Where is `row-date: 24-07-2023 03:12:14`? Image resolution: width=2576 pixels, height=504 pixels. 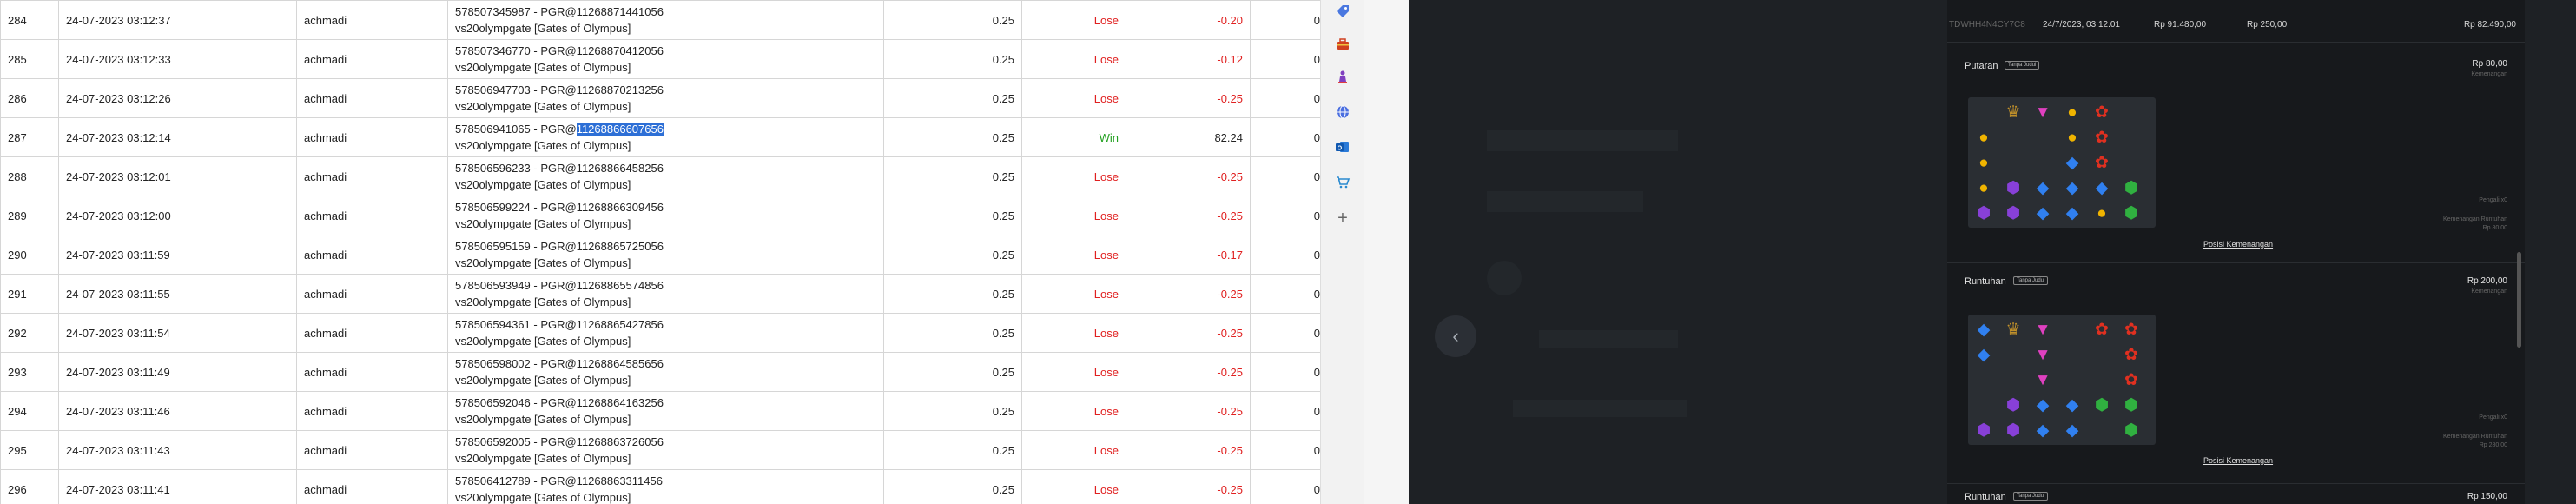 row-date: 24-07-2023 03:12:14 is located at coordinates (177, 137).